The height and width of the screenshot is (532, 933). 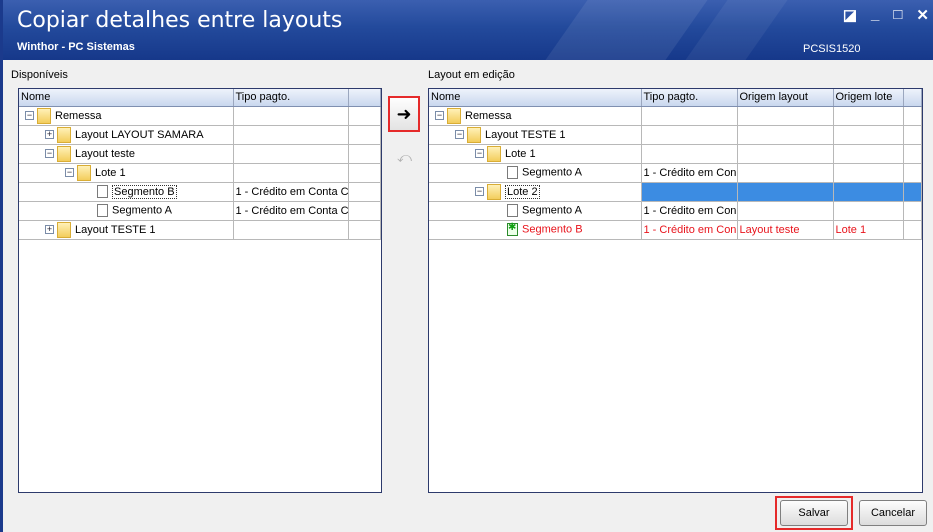 I want to click on title-bar-decoration, so click(x=623, y=30).